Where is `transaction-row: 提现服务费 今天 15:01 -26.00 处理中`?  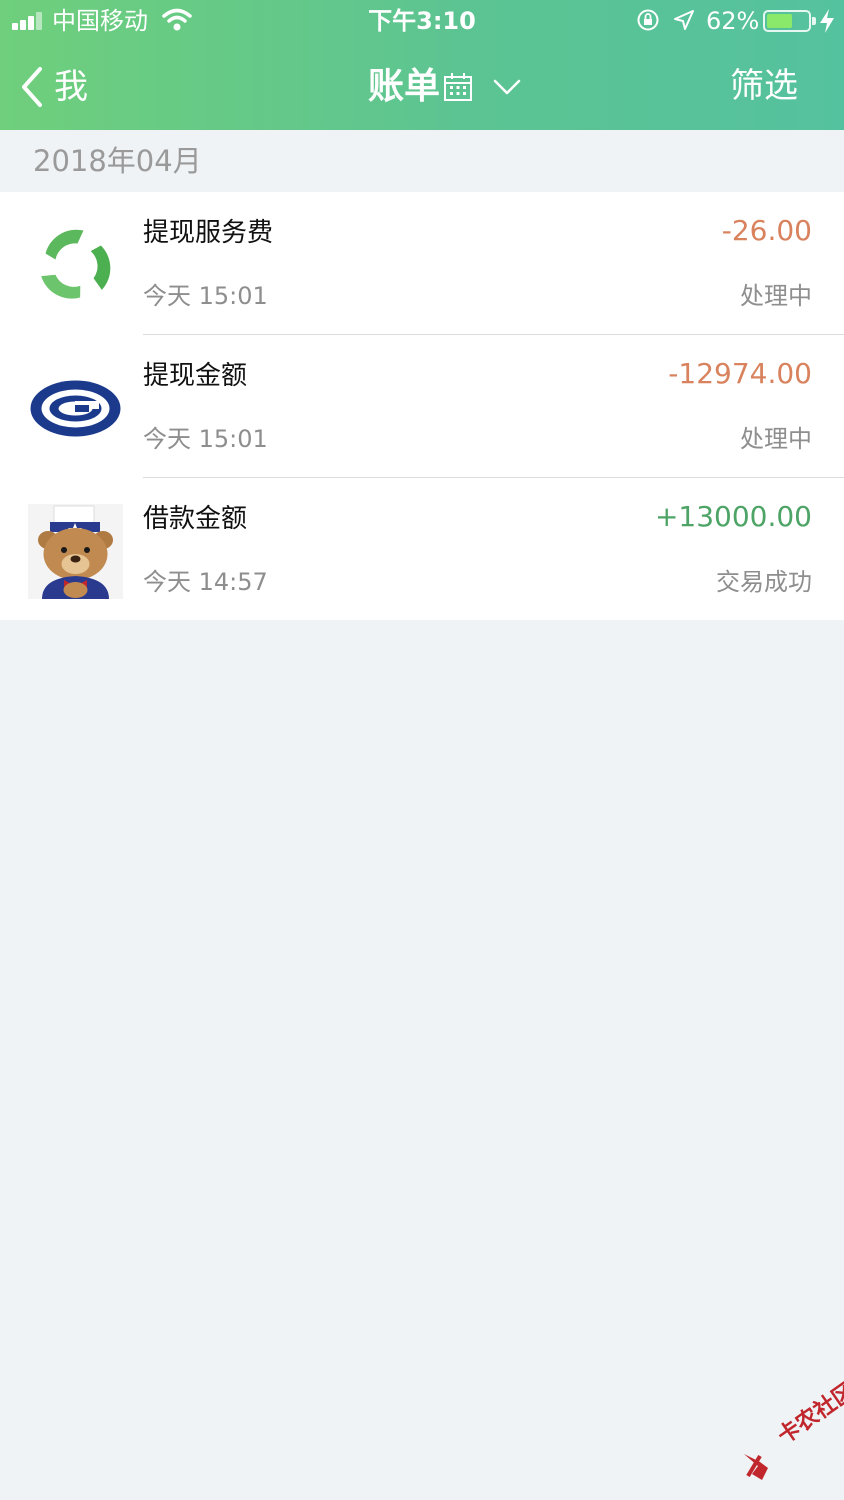
transaction-row: 提现服务费 今天 15:01 -26.00 处理中 is located at coordinates (422, 263).